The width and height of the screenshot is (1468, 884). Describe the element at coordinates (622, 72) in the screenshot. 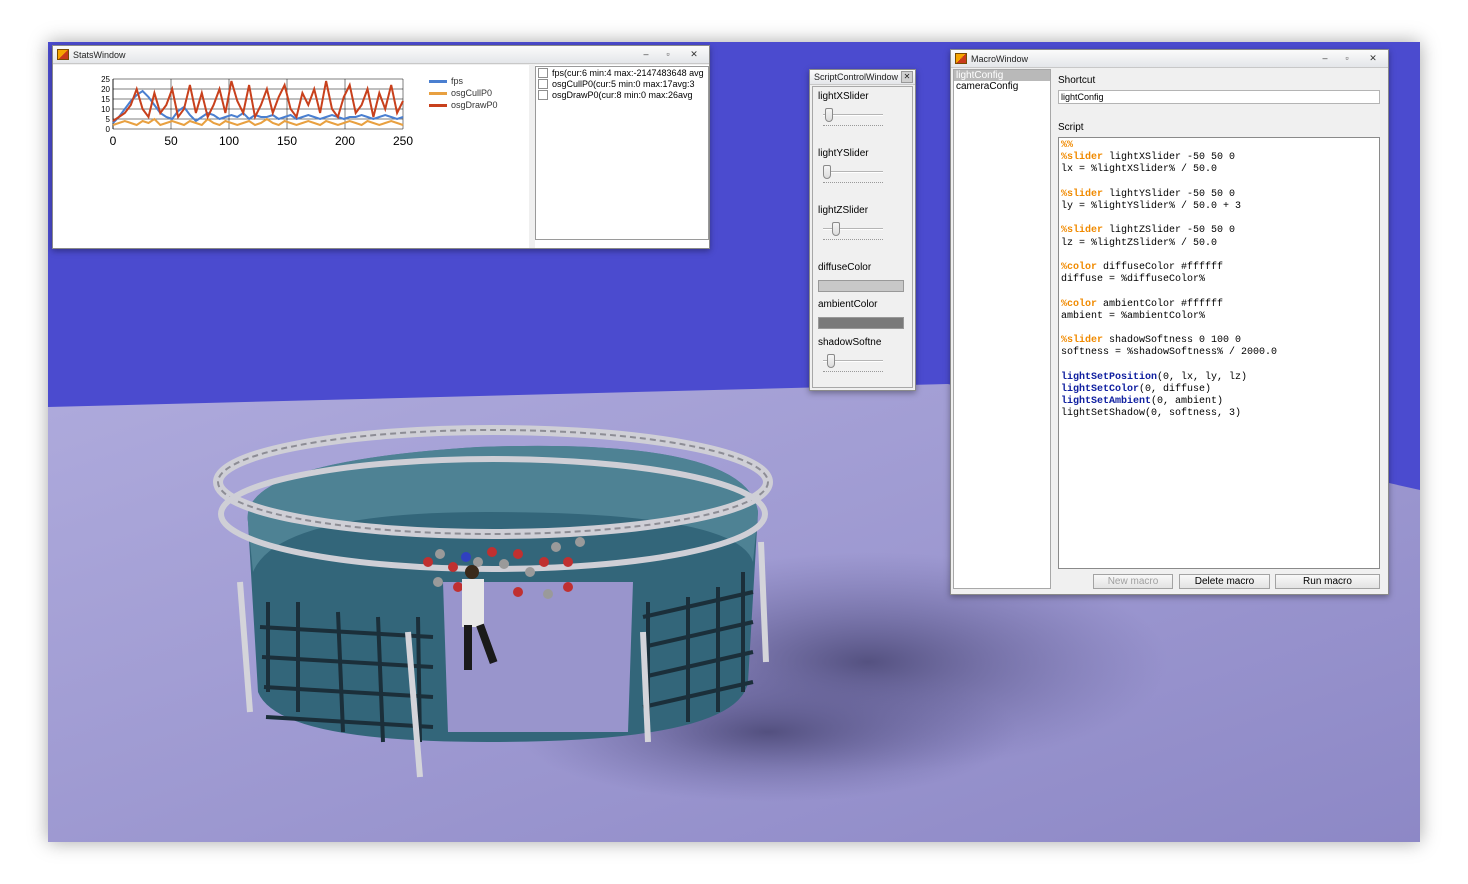

I see `stat-row-fps: fps(cur:6 min:4 max:-2147483648 avg` at that location.